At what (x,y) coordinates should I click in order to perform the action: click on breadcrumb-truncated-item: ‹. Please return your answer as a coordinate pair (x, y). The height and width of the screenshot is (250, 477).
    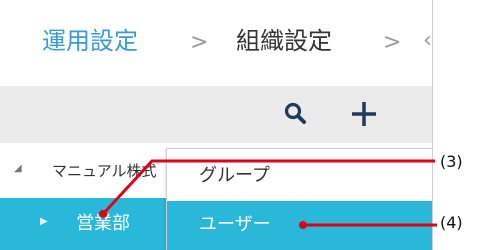
    Looking at the image, I should click on (427, 41).